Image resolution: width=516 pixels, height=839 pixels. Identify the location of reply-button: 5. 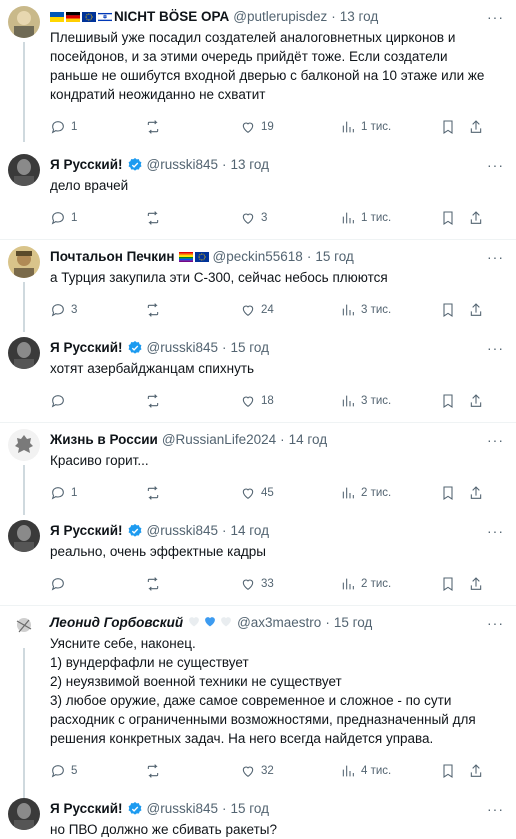
(97, 771).